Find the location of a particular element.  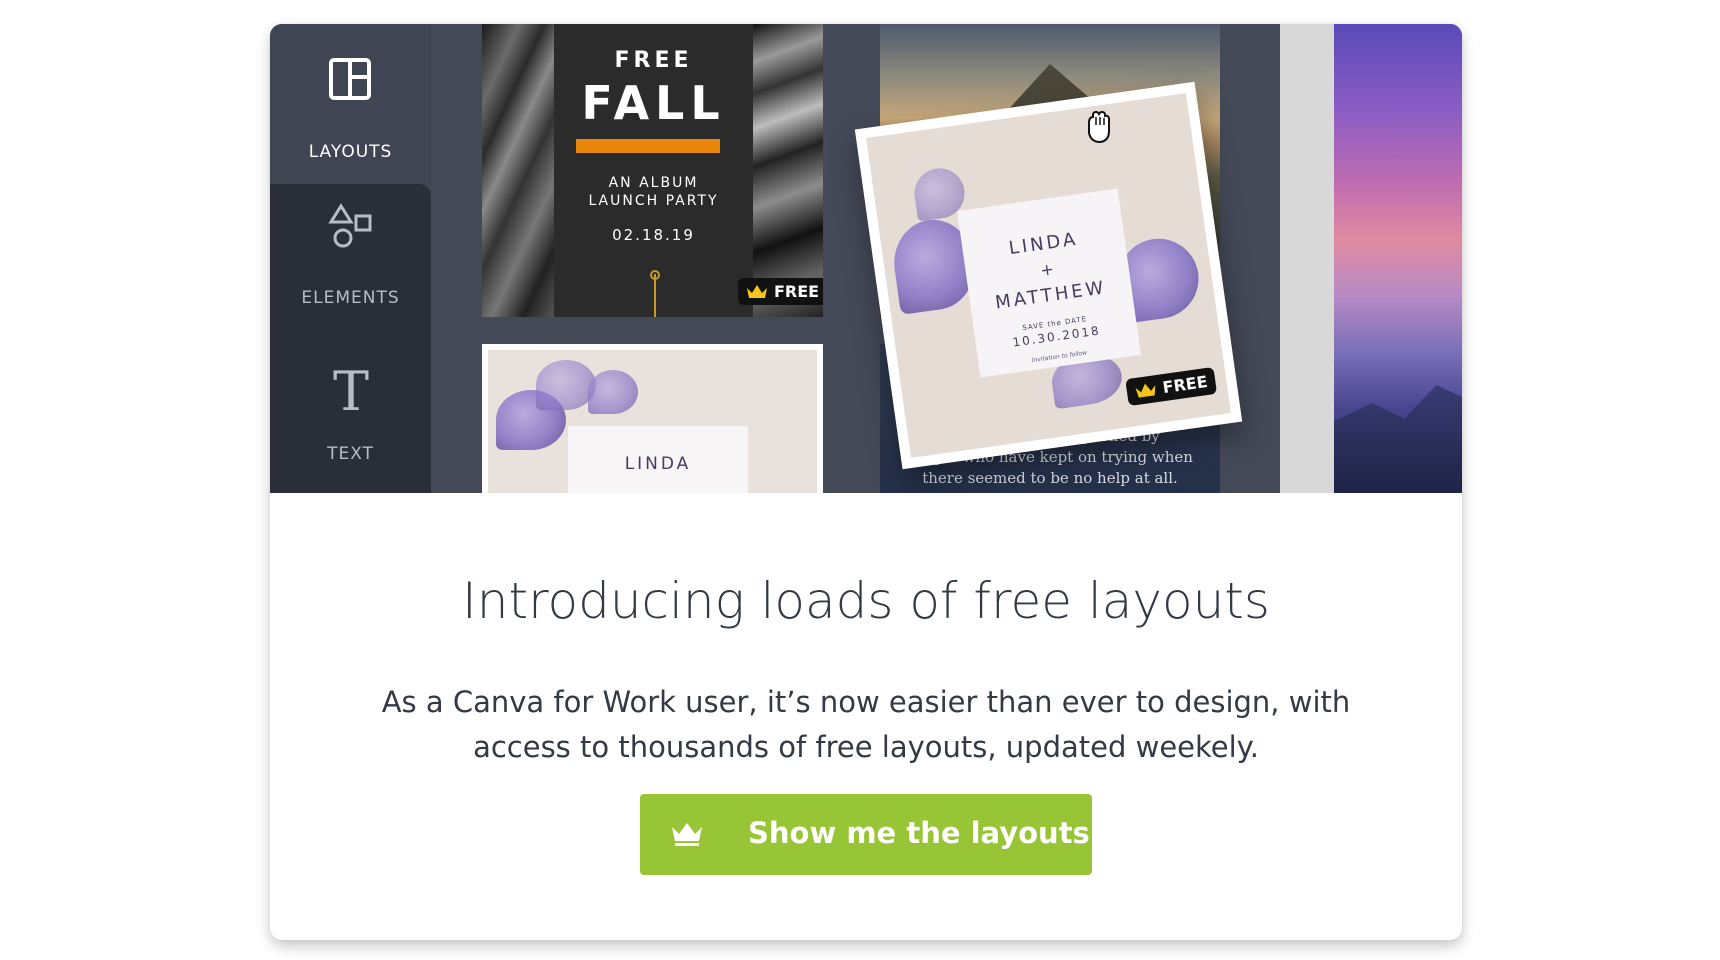

fall-subtitle-line: AN ALBUM is located at coordinates (653, 183).